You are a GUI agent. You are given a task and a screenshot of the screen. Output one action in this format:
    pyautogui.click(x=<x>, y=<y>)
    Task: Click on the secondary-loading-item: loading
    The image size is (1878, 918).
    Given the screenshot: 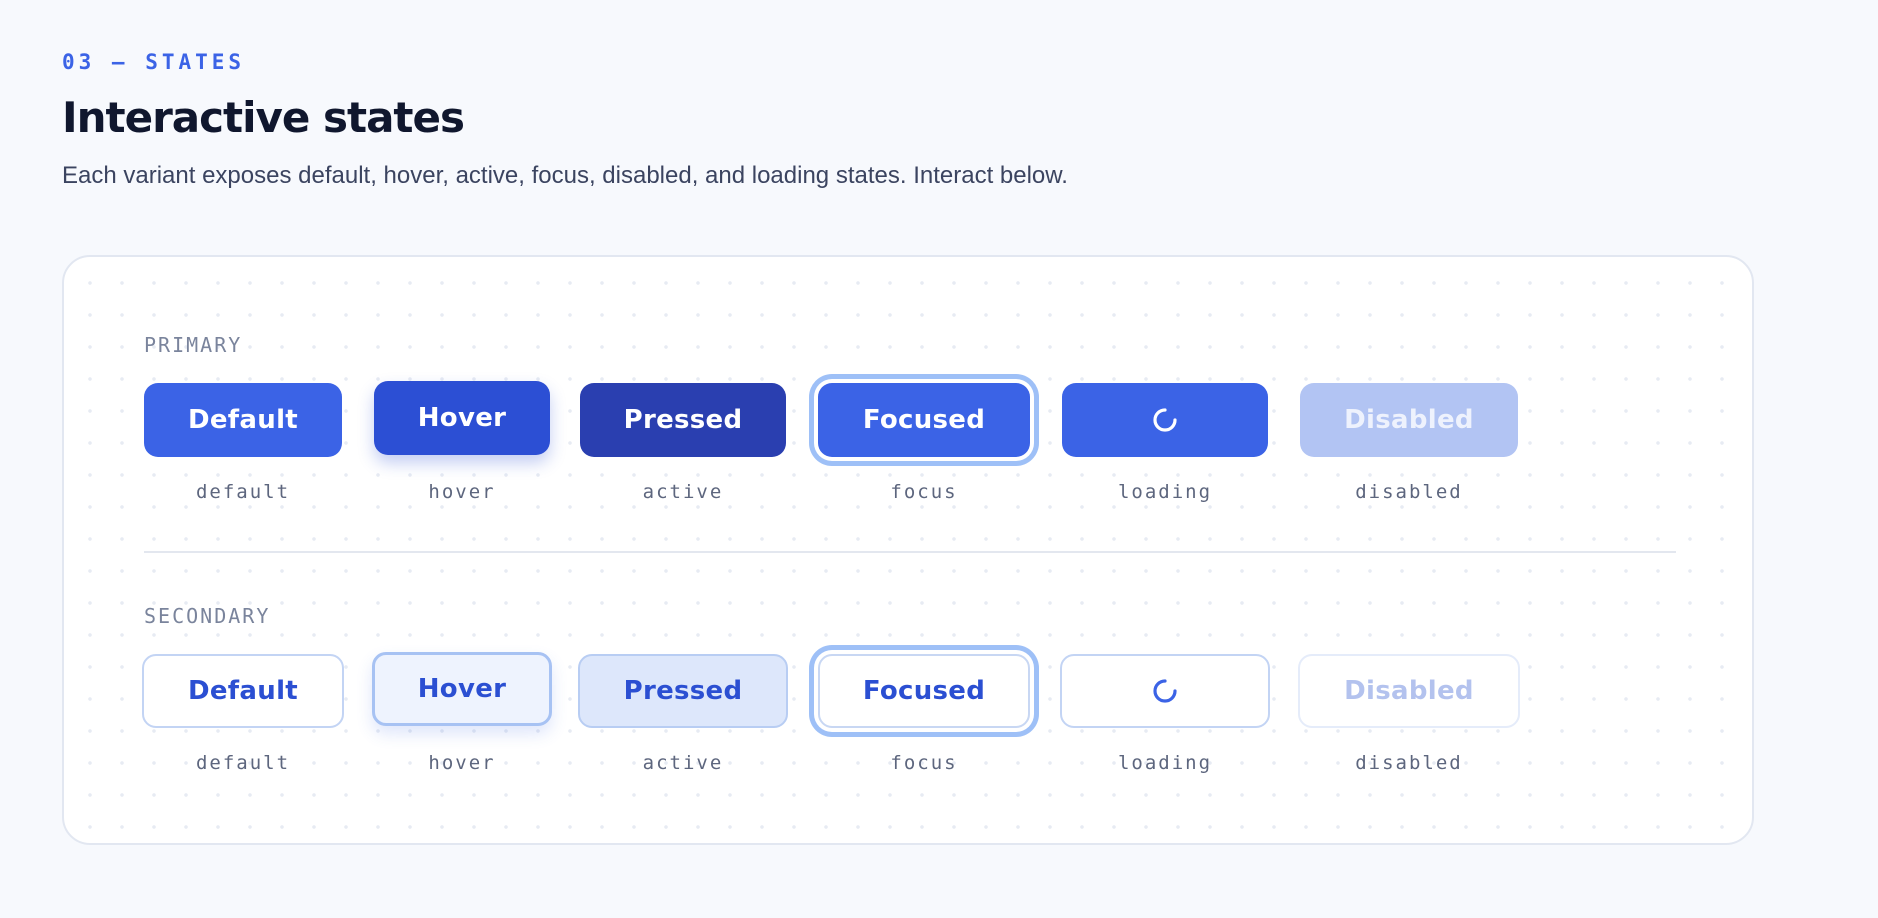 What is the action you would take?
    pyautogui.click(x=1165, y=714)
    